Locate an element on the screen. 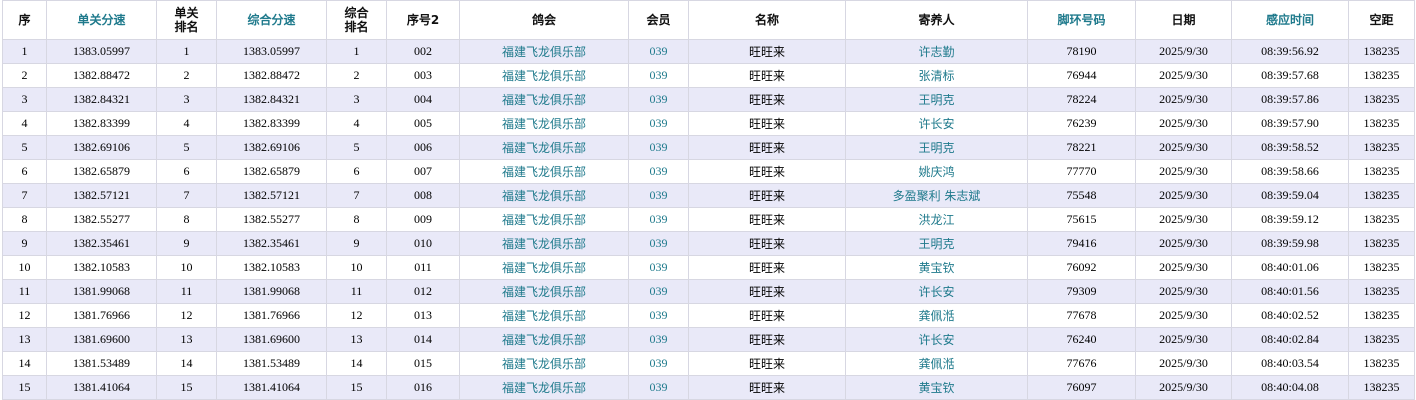 The image size is (1416, 400). rank-cell: 9 is located at coordinates (24, 243).